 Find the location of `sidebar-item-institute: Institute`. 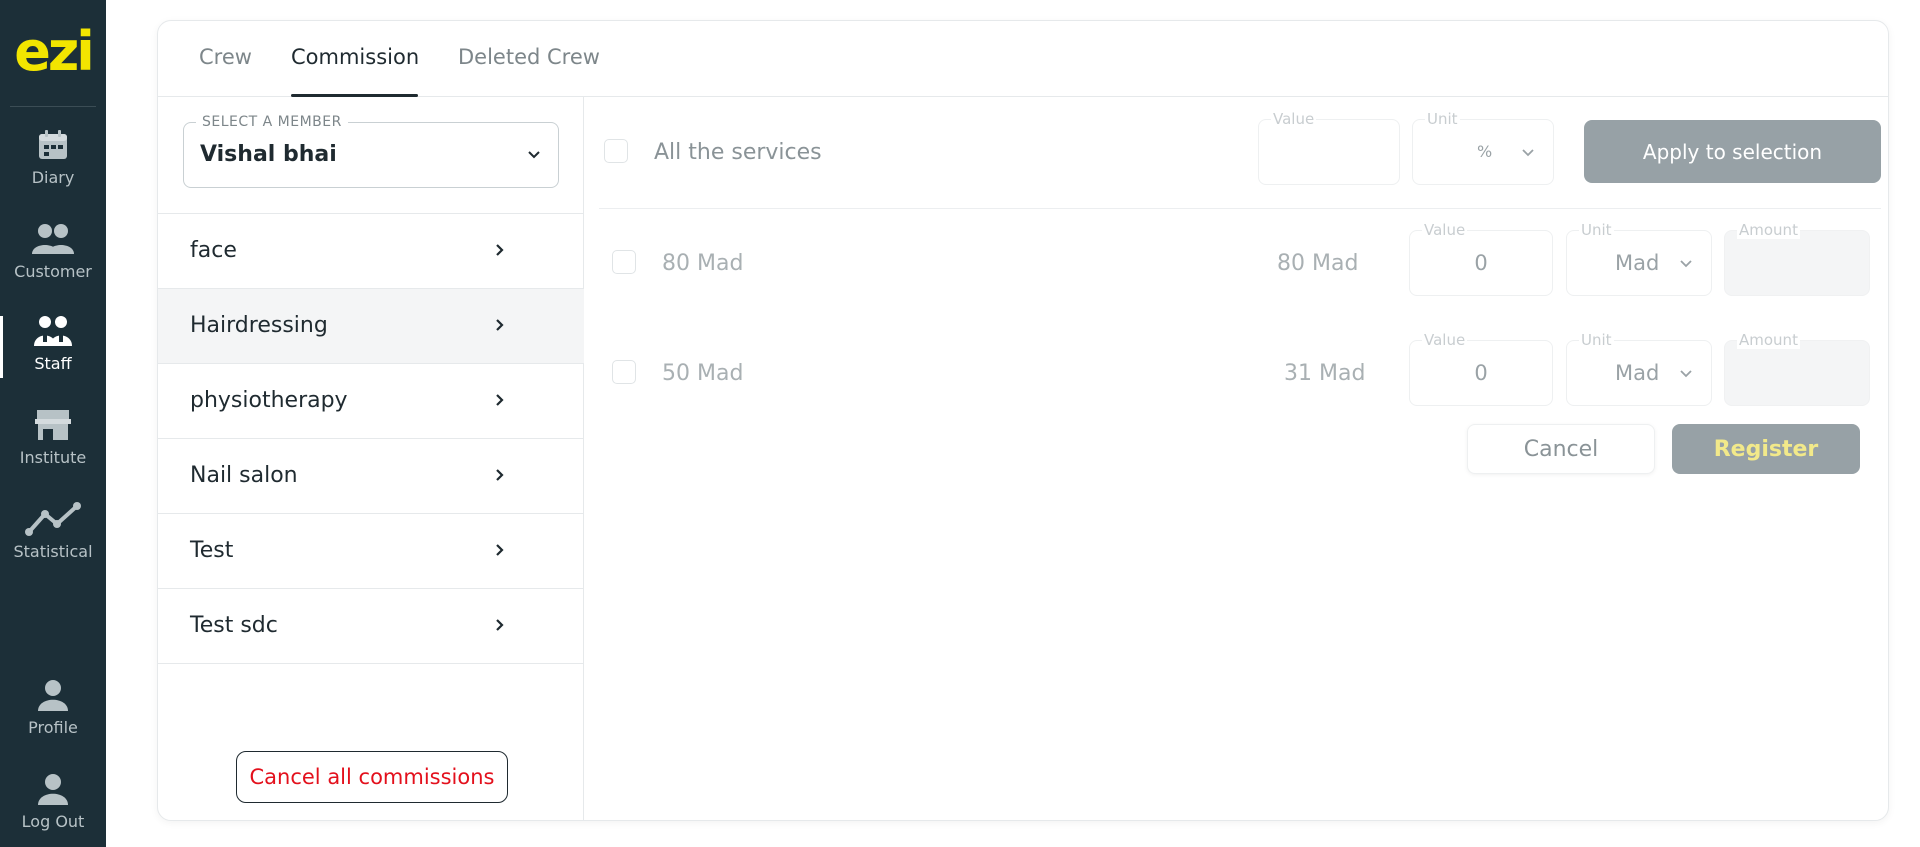

sidebar-item-institute: Institute is located at coordinates (53, 448).